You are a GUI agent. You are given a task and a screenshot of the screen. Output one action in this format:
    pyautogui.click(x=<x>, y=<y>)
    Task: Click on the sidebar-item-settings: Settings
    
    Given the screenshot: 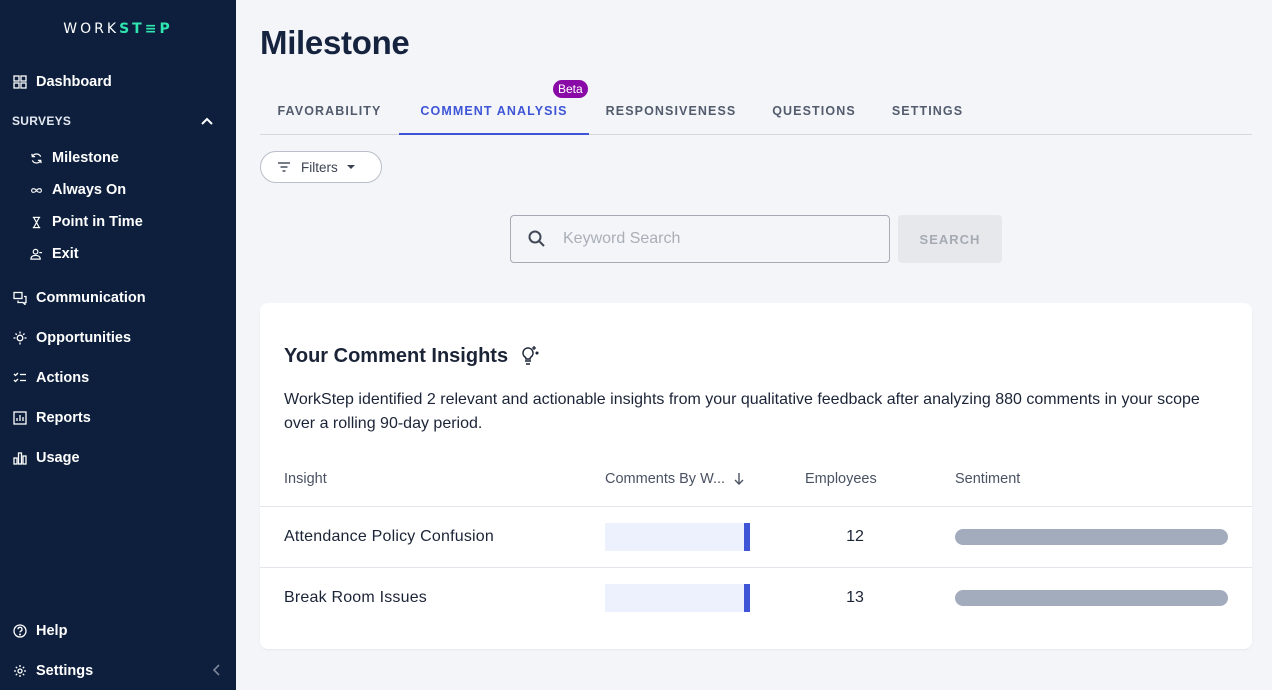 What is the action you would take?
    pyautogui.click(x=52, y=671)
    